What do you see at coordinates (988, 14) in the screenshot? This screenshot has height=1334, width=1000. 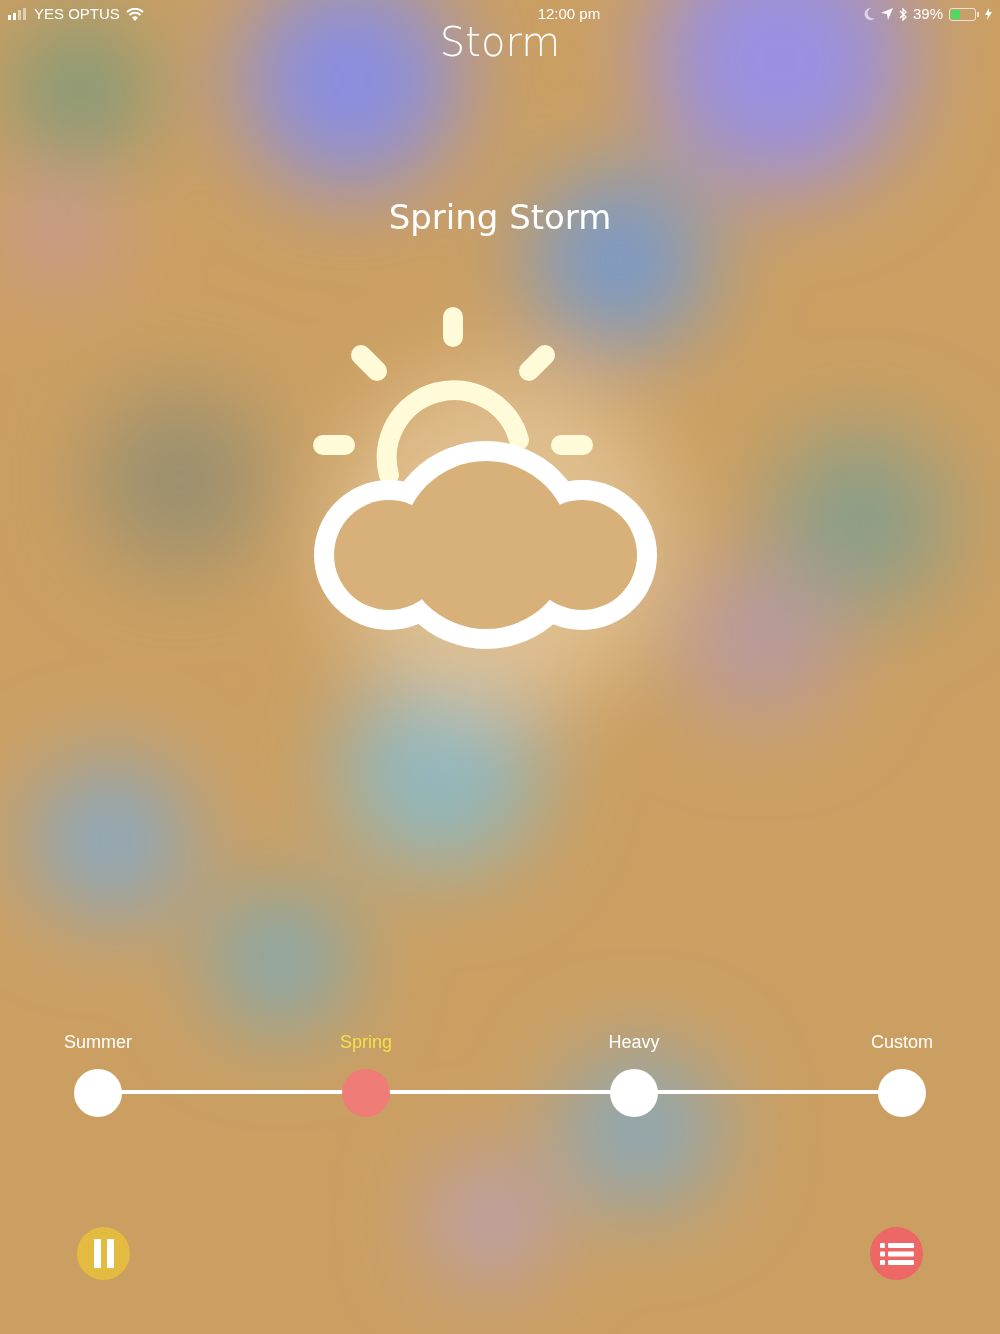 I see `charging-bolt-icon` at bounding box center [988, 14].